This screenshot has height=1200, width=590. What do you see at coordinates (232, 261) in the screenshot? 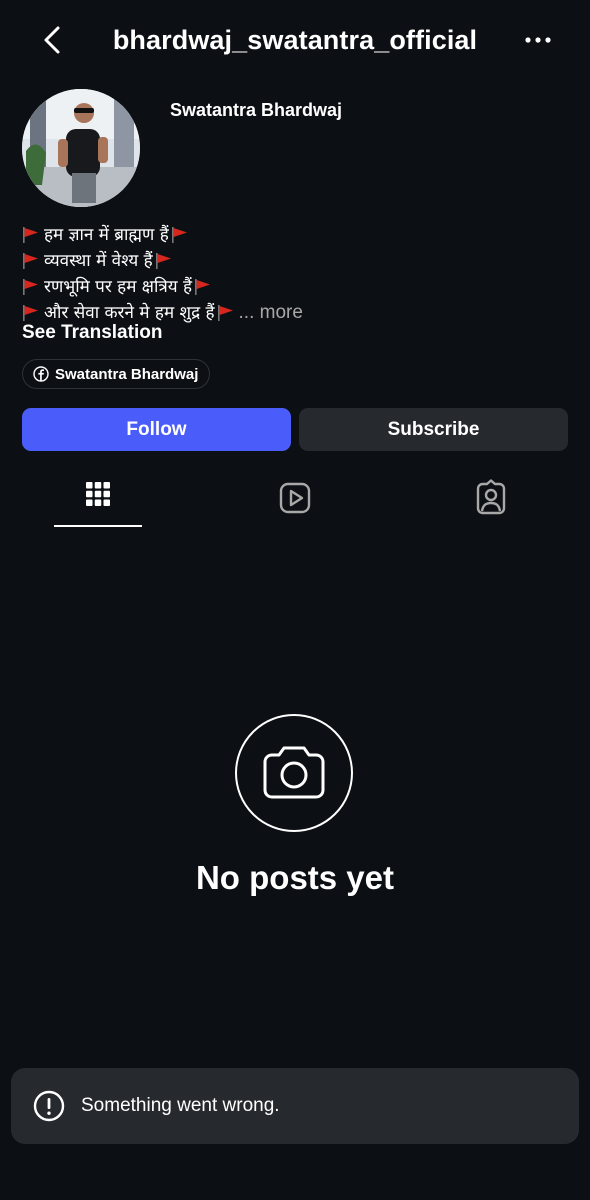
I see `bio-line: व्यवस्था में वेश्य हैं` at bounding box center [232, 261].